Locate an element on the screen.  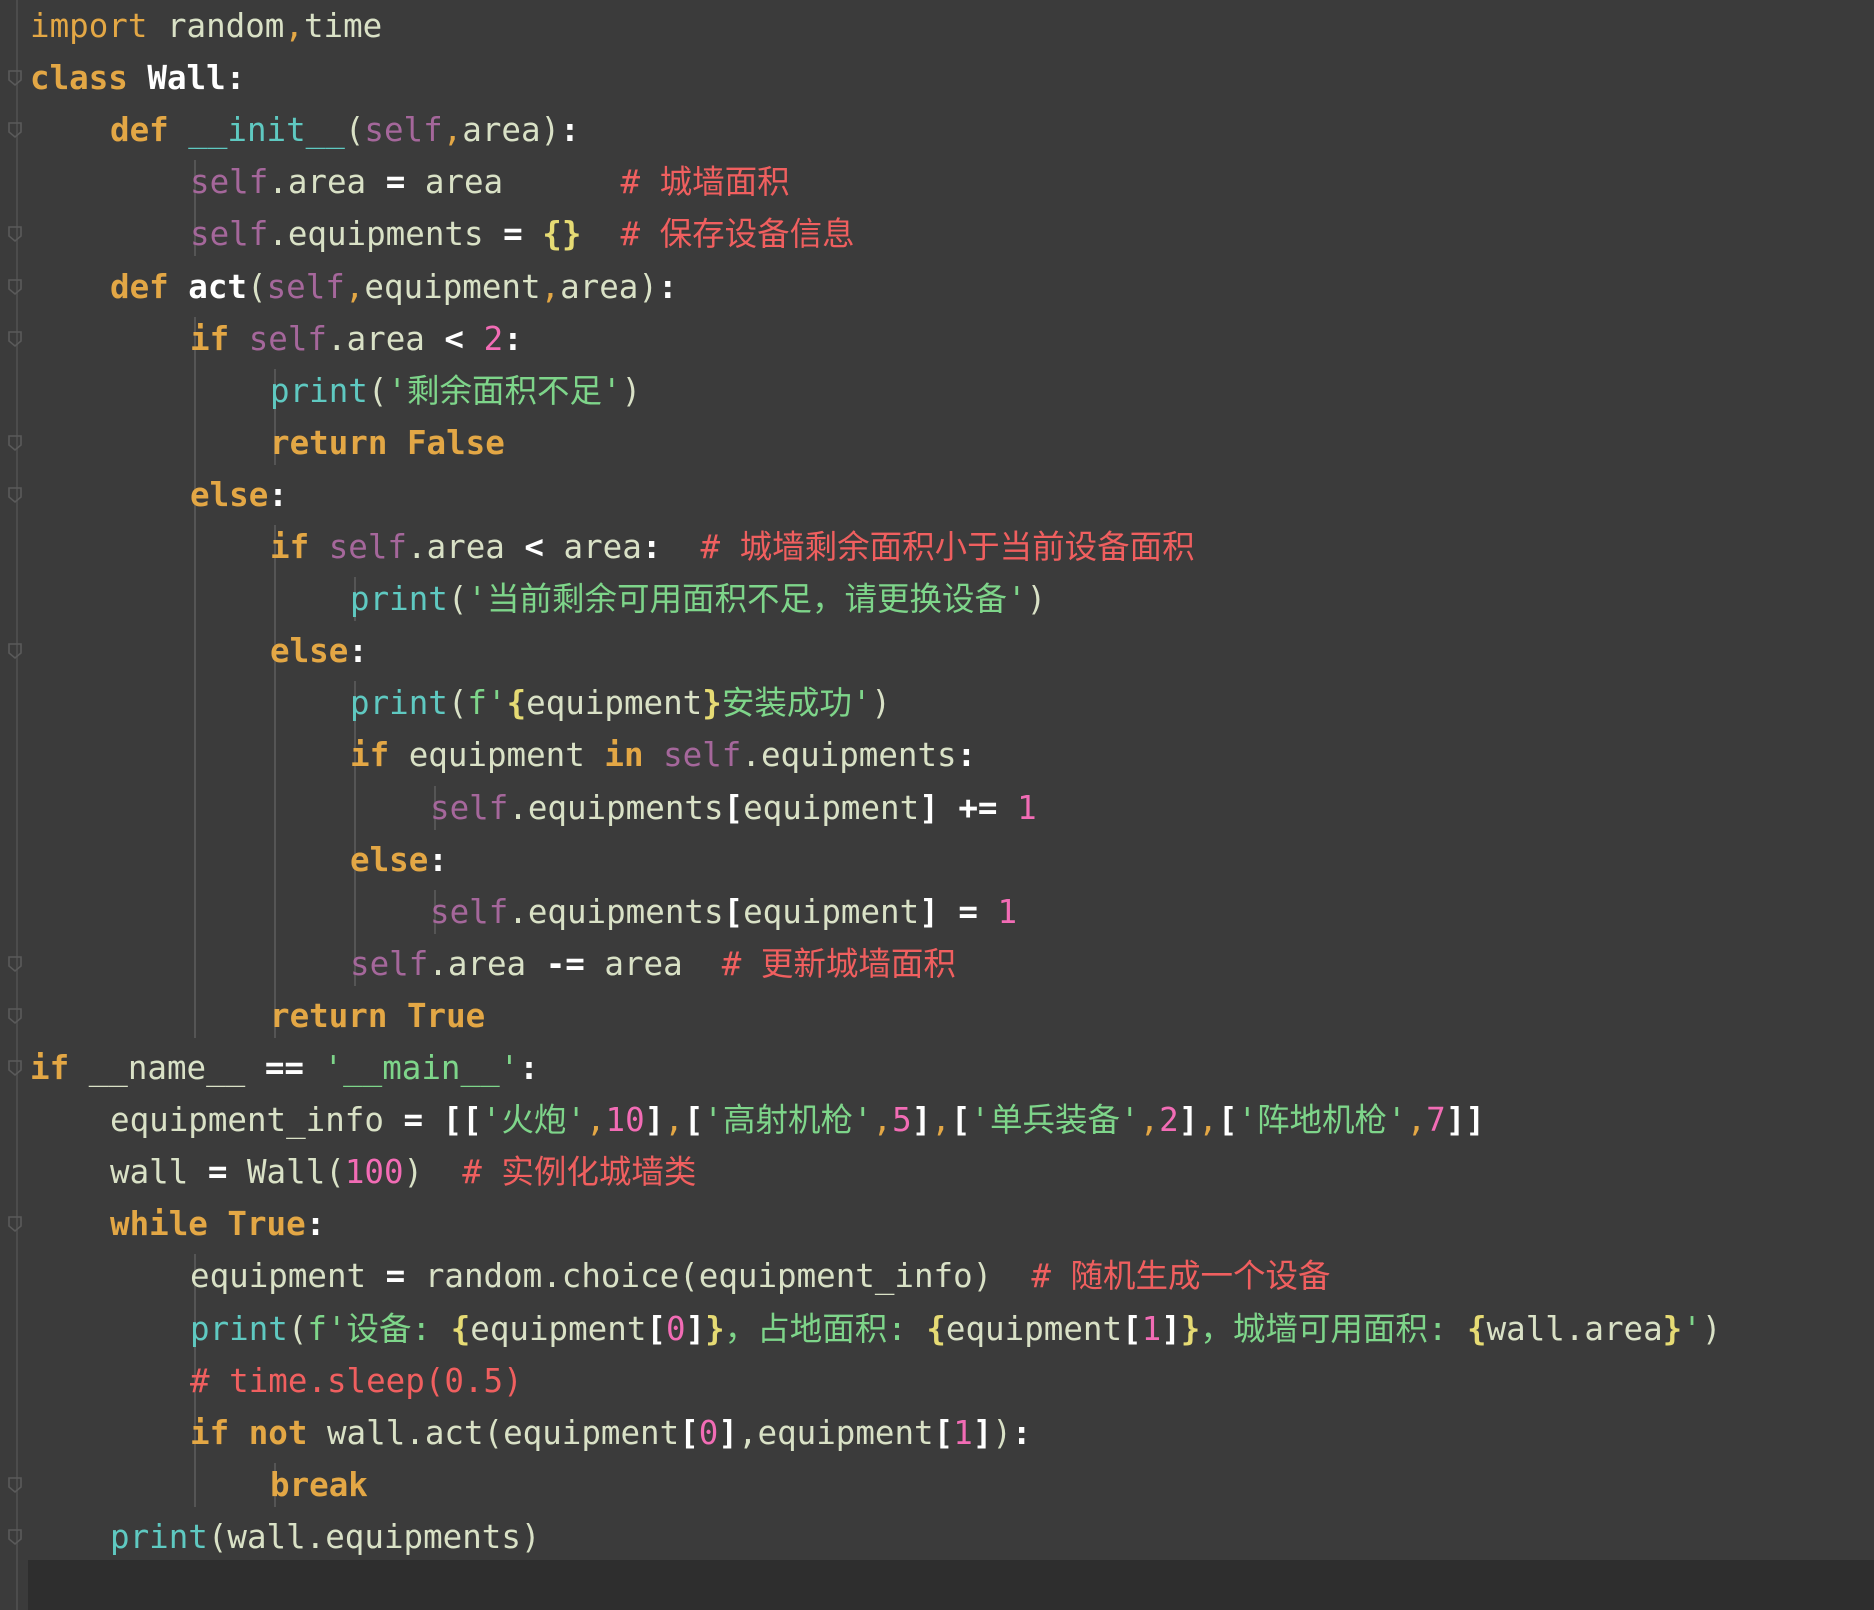
code-line: self.area -= area # 更新城墙面积 is located at coordinates (653, 964).